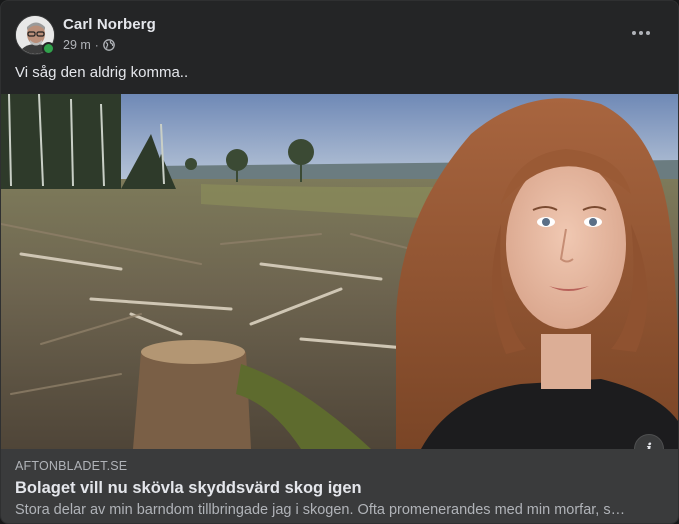  I want to click on link-source: AFTONBLADET.SE, so click(71, 466).